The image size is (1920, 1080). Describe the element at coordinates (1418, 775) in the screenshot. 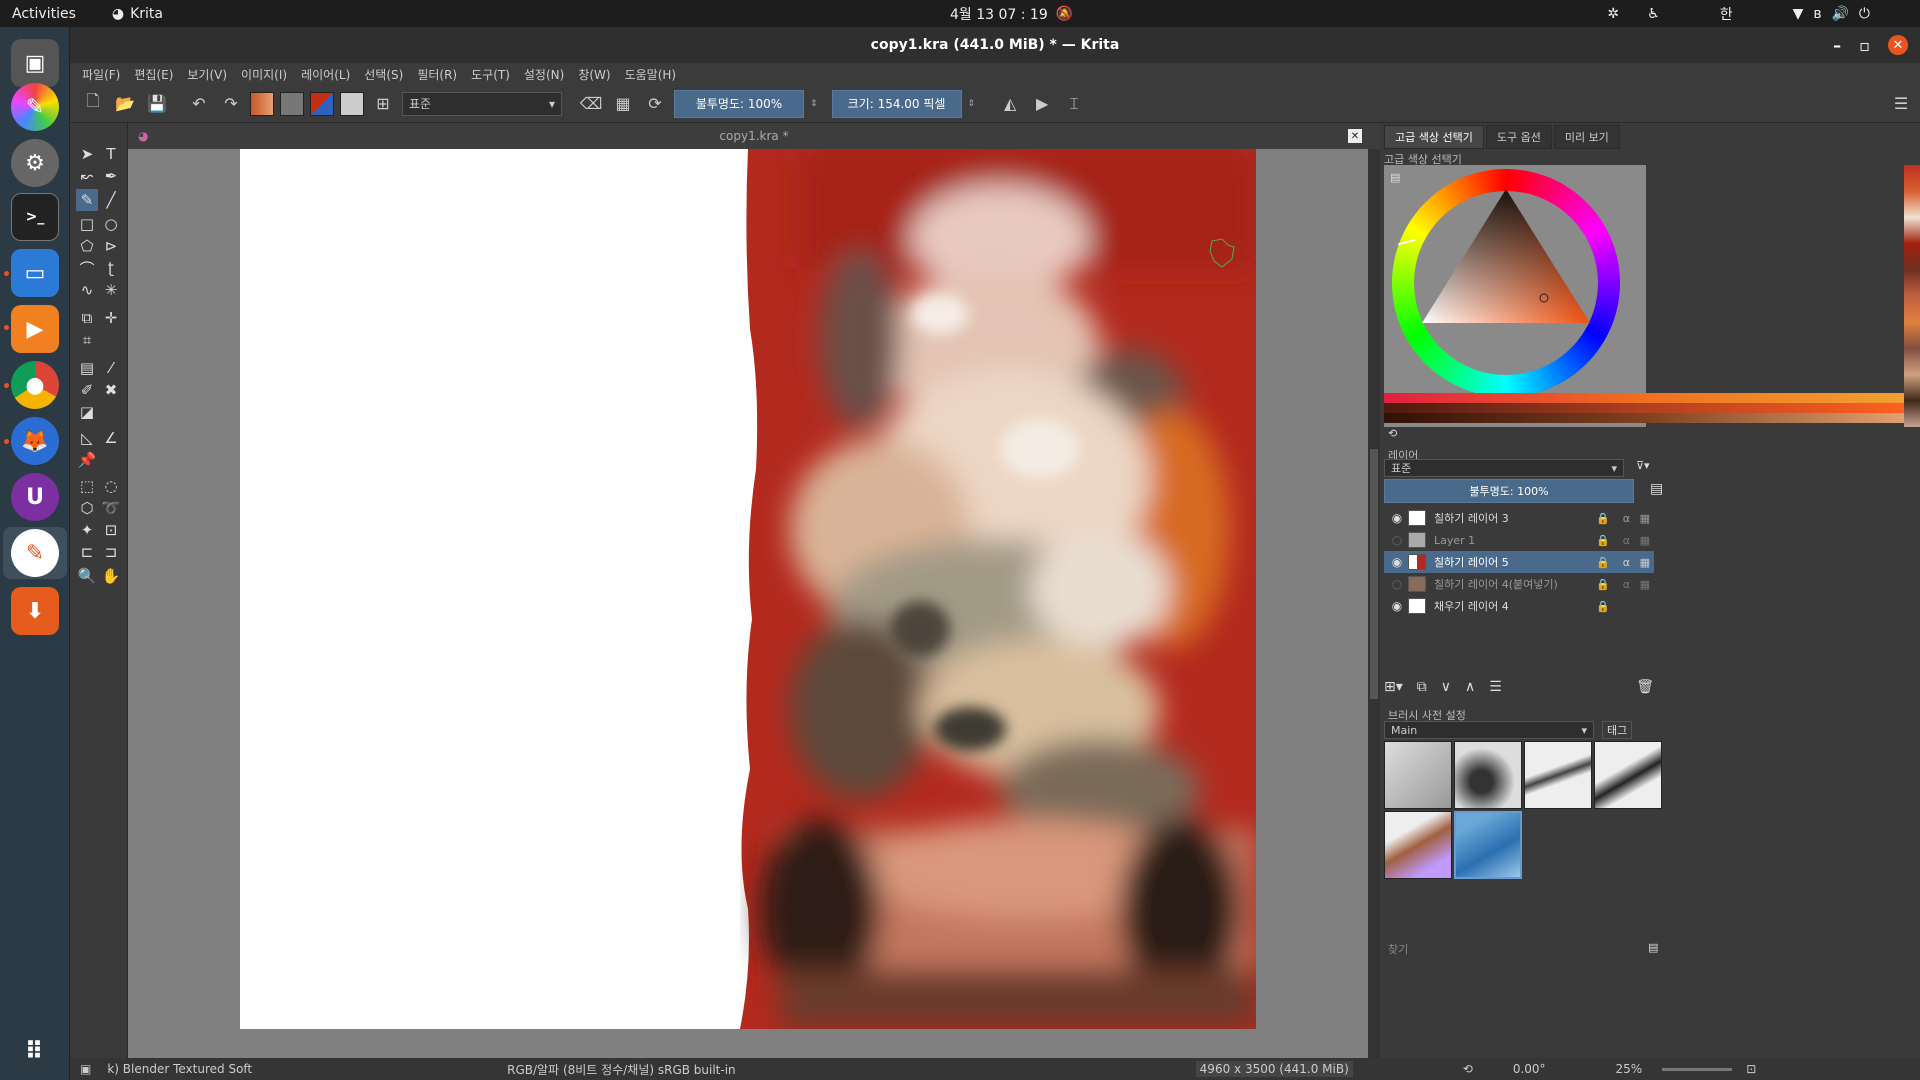

I see `brush-preset-eraser` at that location.